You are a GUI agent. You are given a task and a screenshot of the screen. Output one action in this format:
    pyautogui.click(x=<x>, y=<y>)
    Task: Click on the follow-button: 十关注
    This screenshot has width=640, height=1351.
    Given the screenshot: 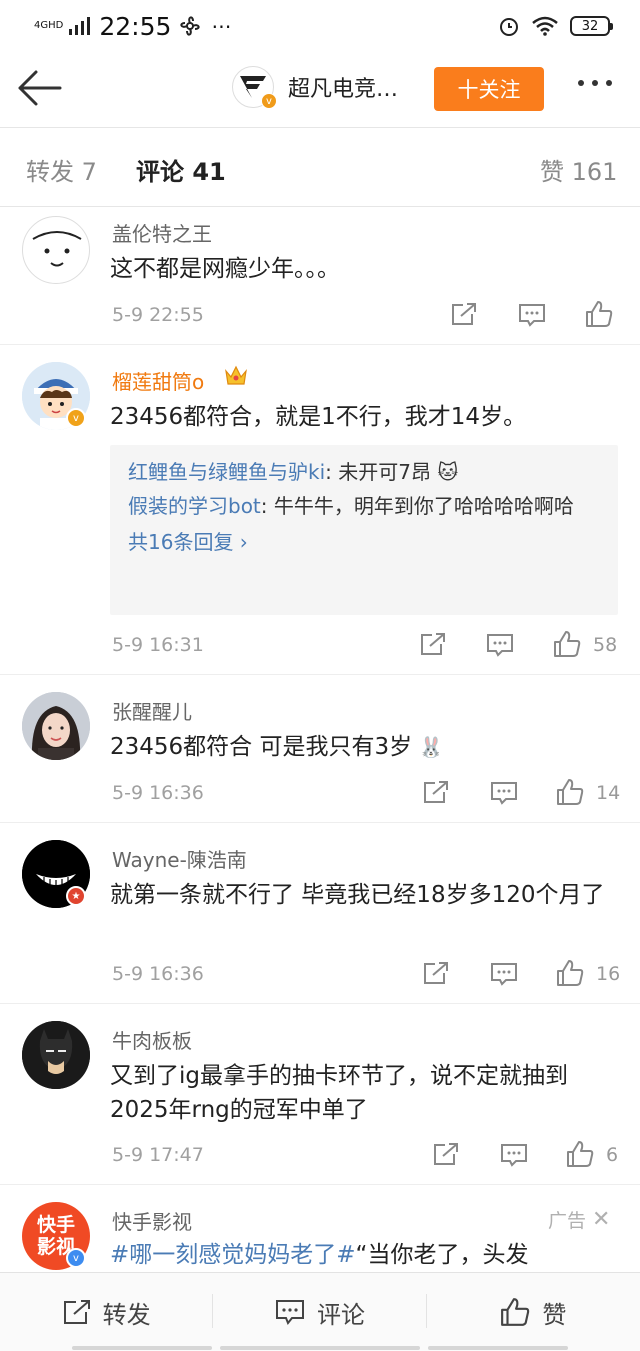 What is the action you would take?
    pyautogui.click(x=489, y=89)
    